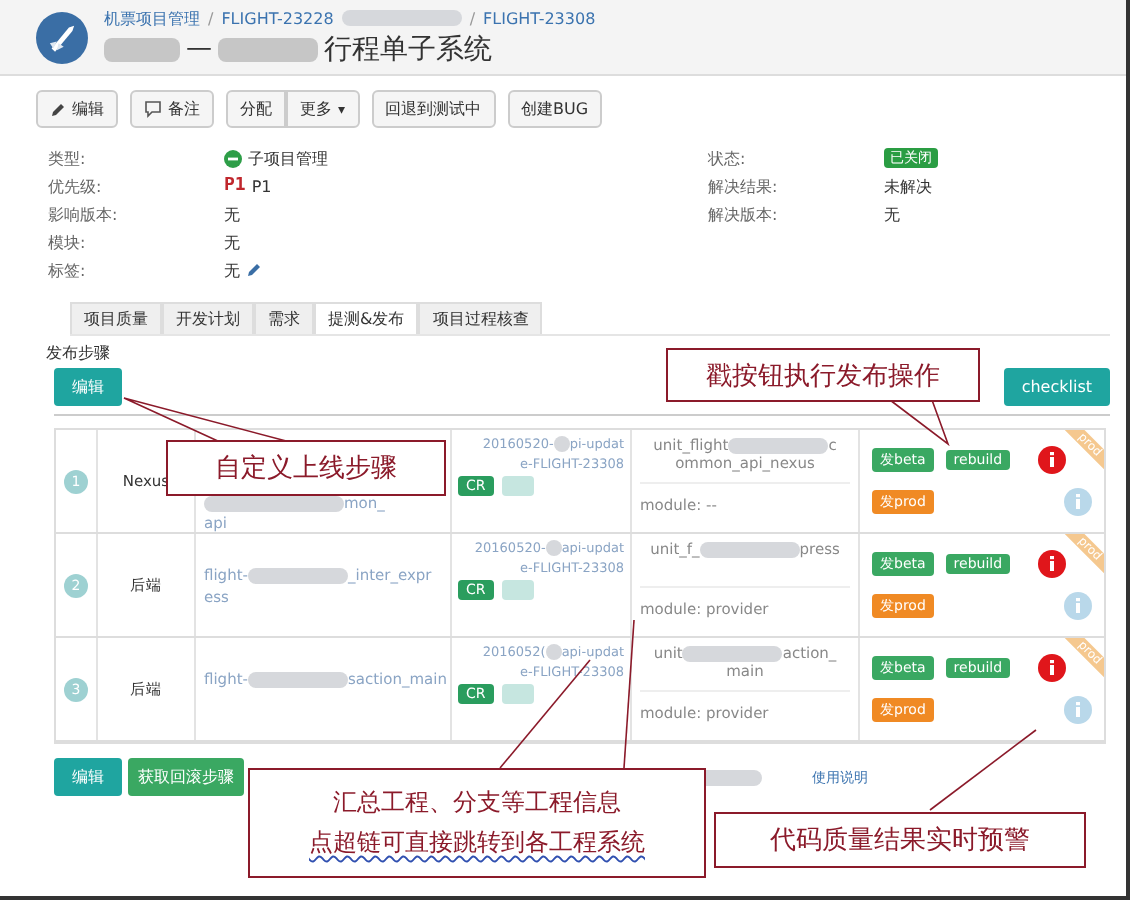  Describe the element at coordinates (477, 843) in the screenshot. I see `callout-text: 点超链可直接跳转到各工程系统` at that location.